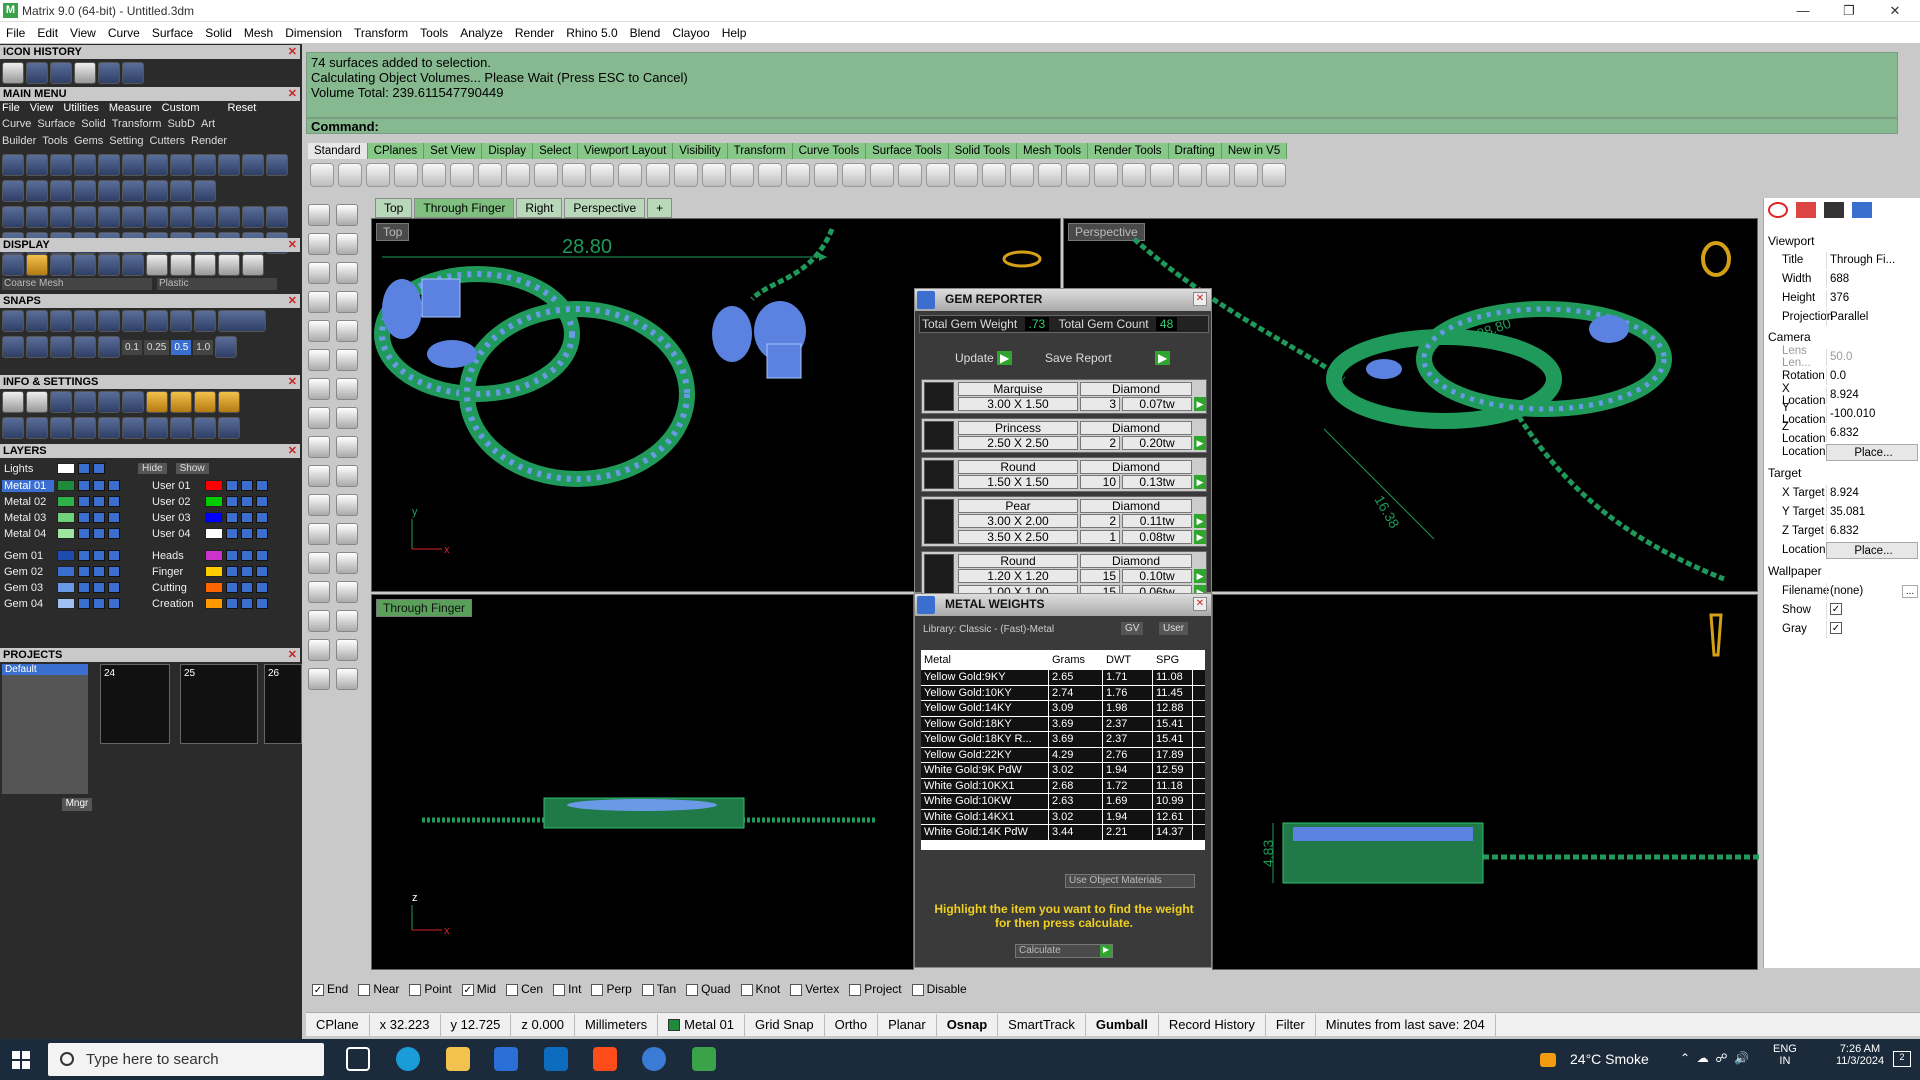  Describe the element at coordinates (176, 502) in the screenshot. I see `layer-name: User 02` at that location.